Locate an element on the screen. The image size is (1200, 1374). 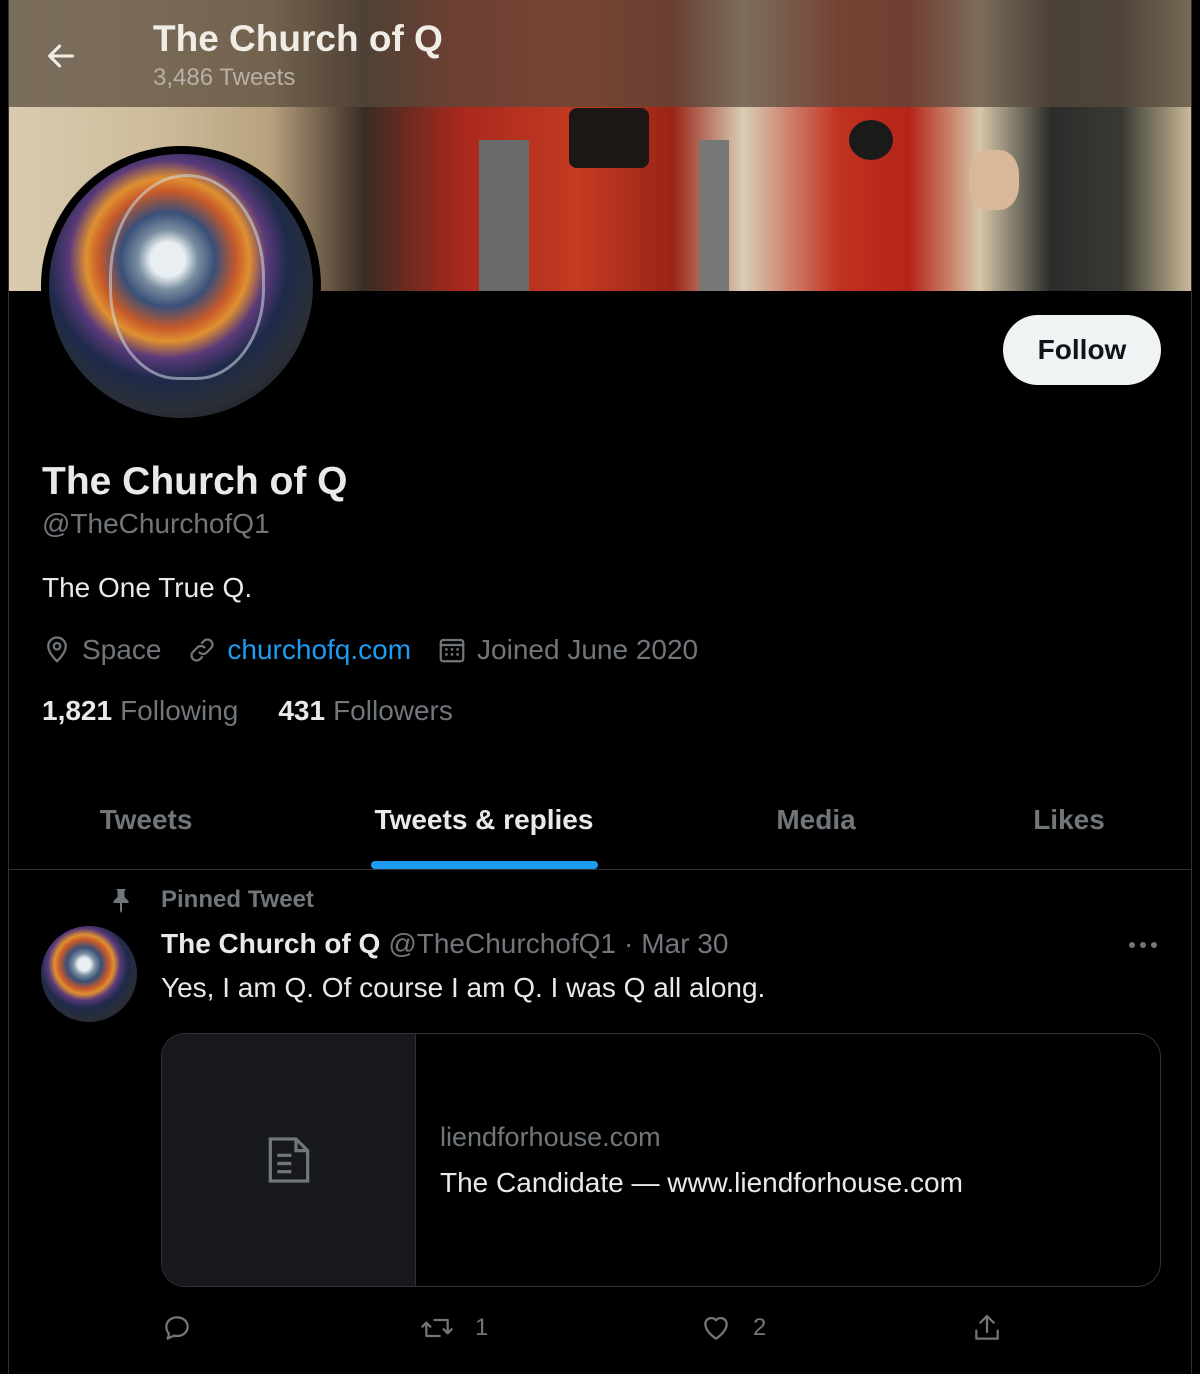
profile-handle: @TheChurchofQ1 is located at coordinates (156, 523).